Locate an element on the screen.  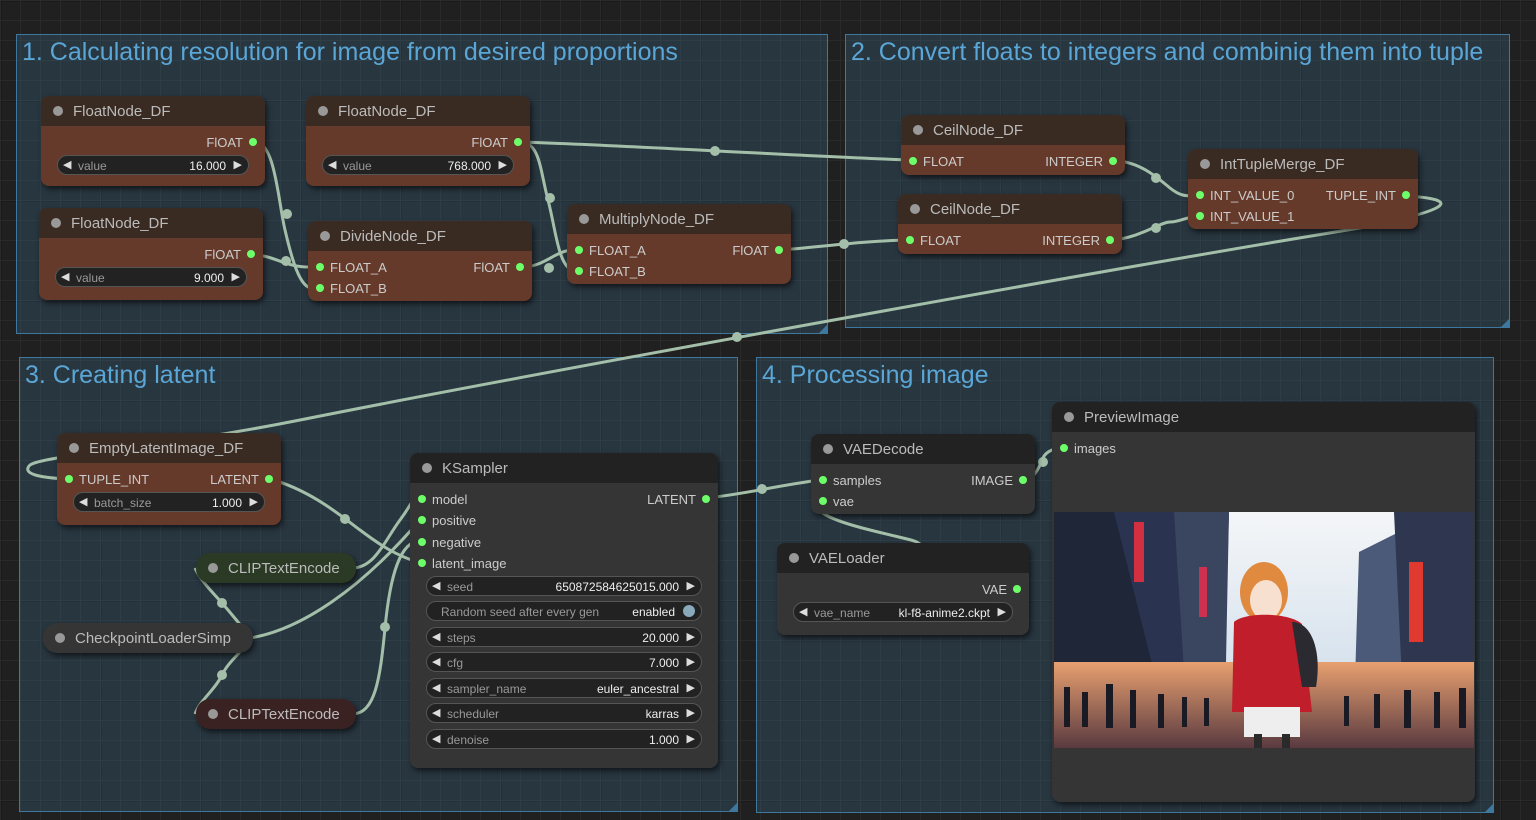
value-widget: ◀ value 16.000 ▶ is located at coordinates (153, 165).